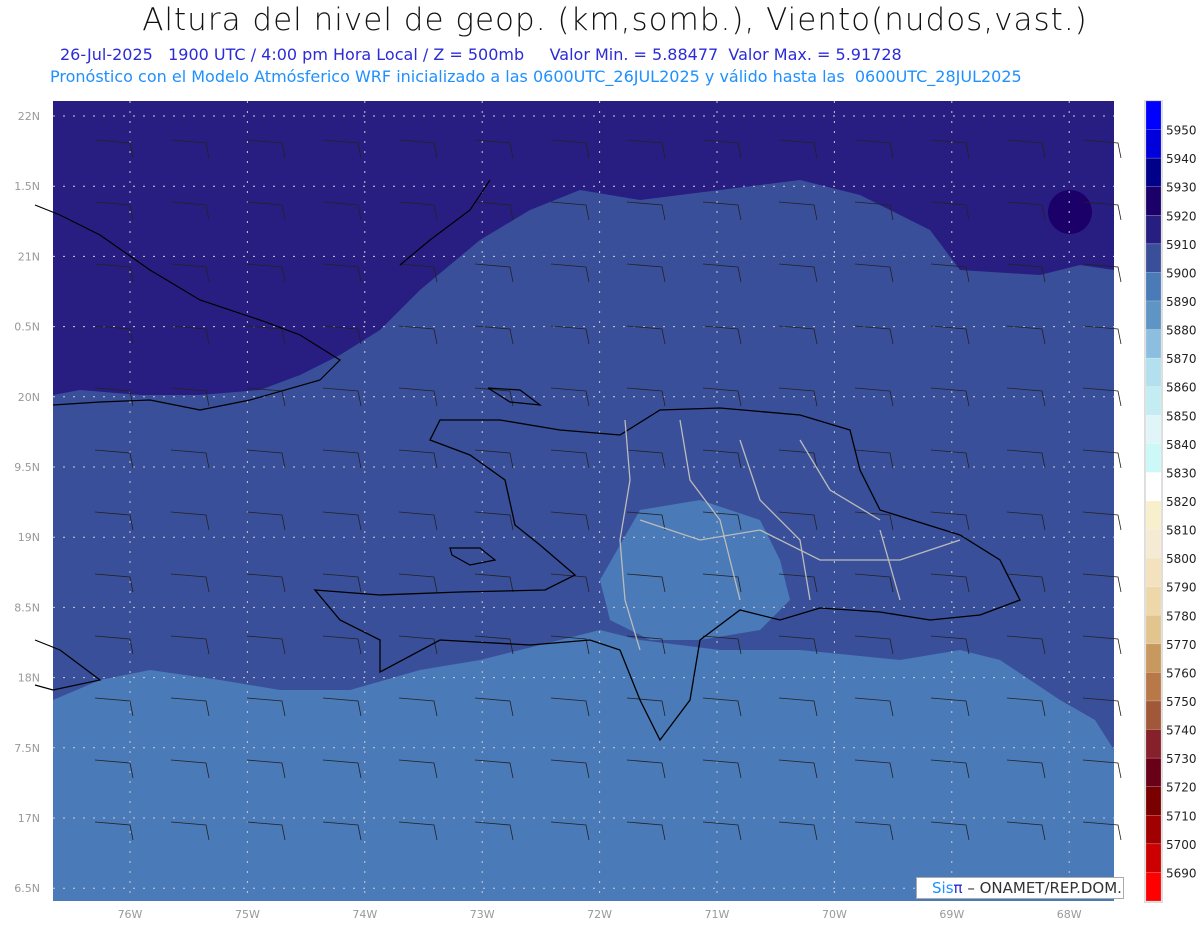  Describe the element at coordinates (1181, 845) in the screenshot. I see `colorbar-label: 5700` at that location.